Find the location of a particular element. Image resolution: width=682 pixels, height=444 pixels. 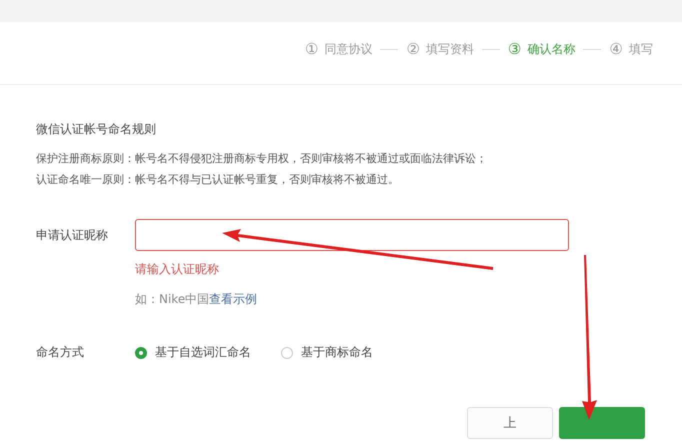

error-message: 请输入认证昵称 is located at coordinates (177, 269).